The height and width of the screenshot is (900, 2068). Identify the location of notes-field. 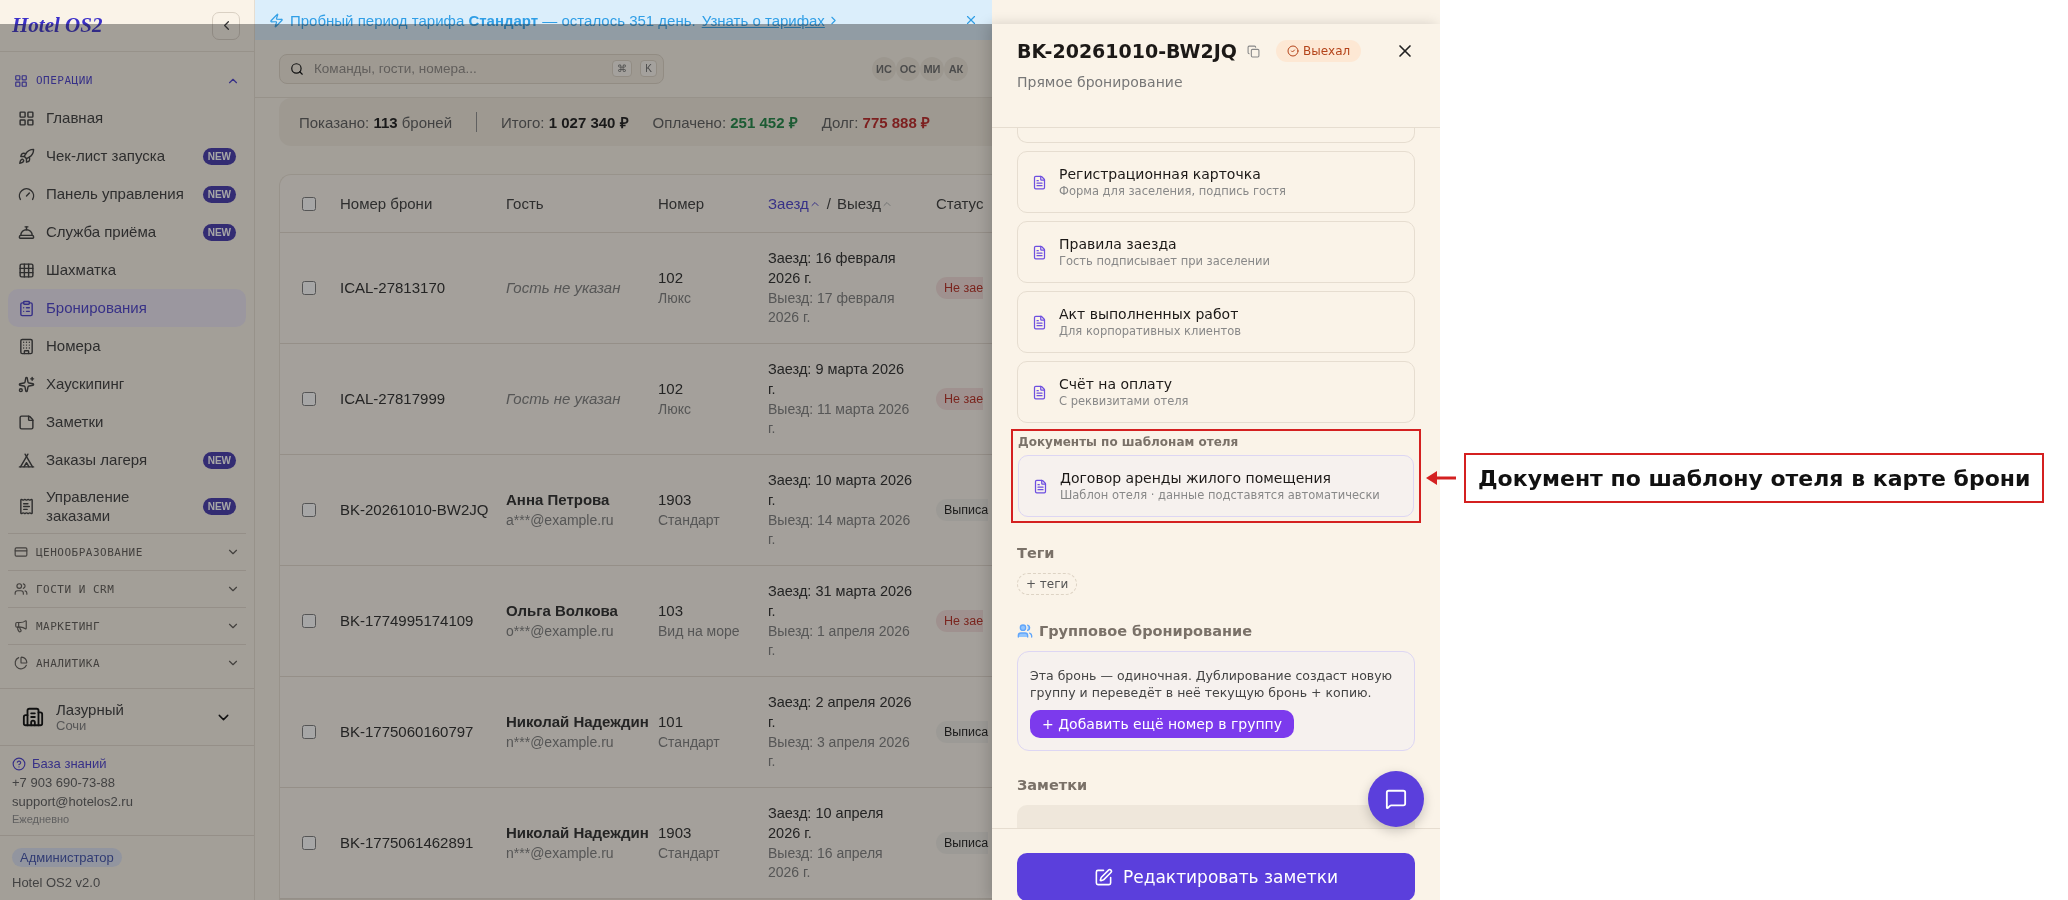
(1216, 816).